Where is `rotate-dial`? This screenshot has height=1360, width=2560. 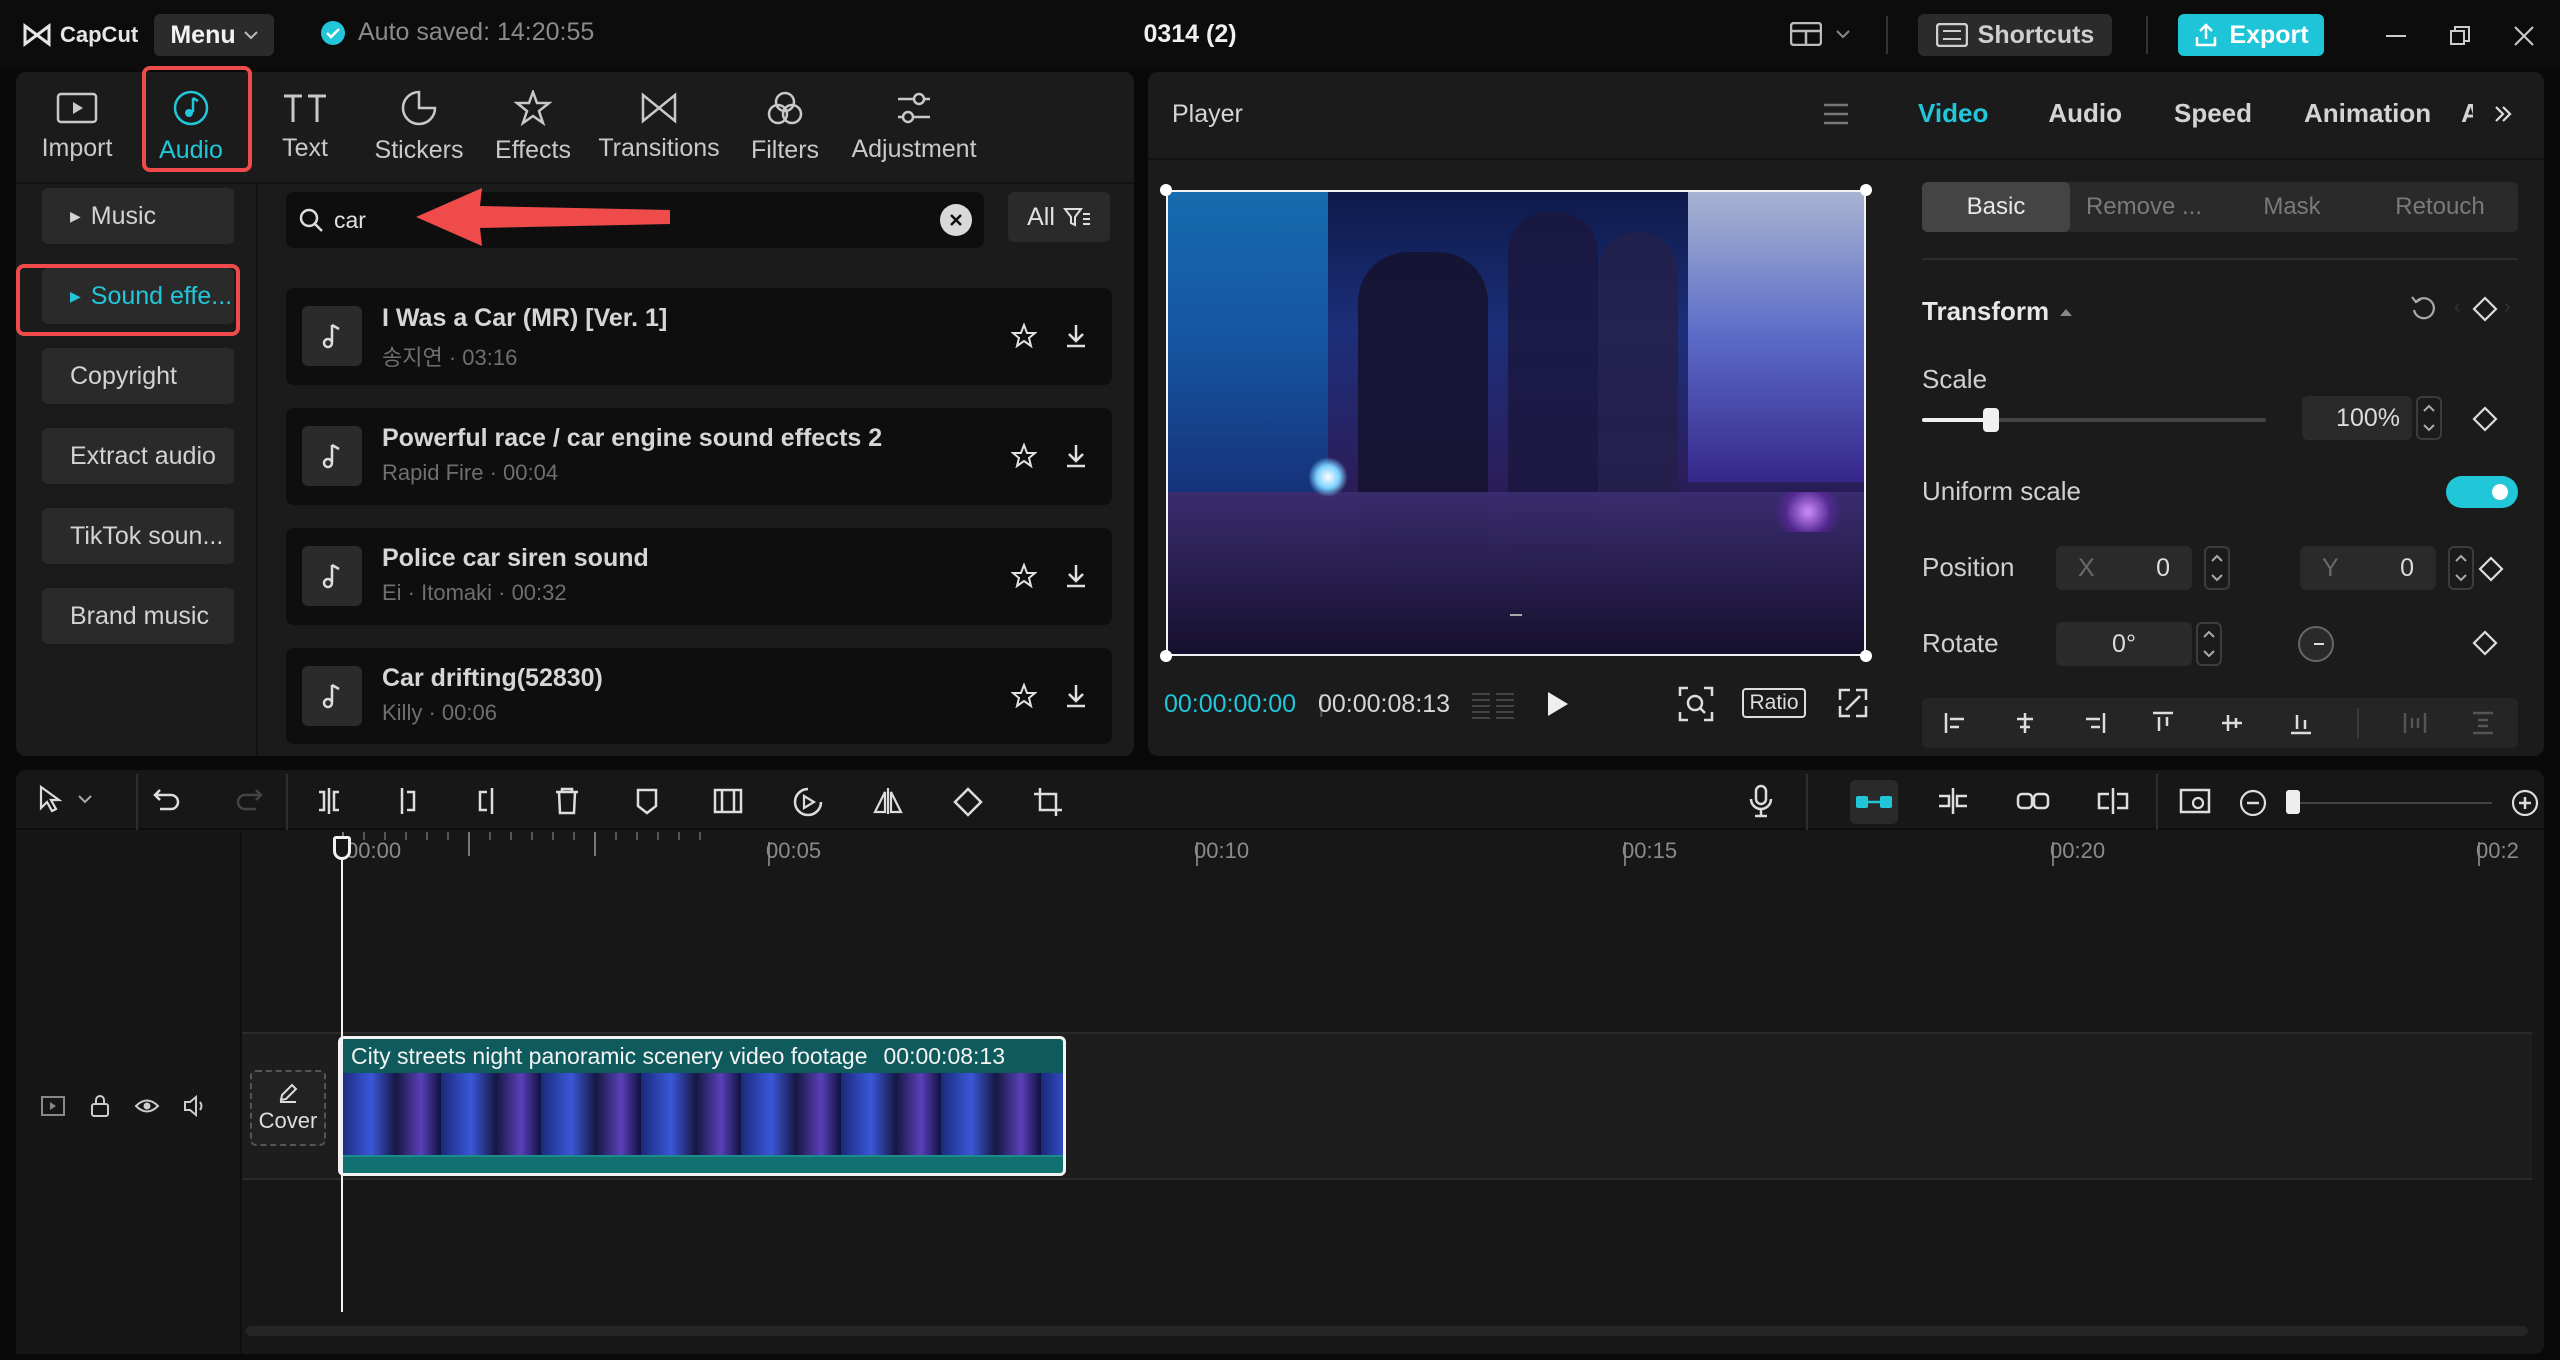
rotate-dial is located at coordinates (2316, 644).